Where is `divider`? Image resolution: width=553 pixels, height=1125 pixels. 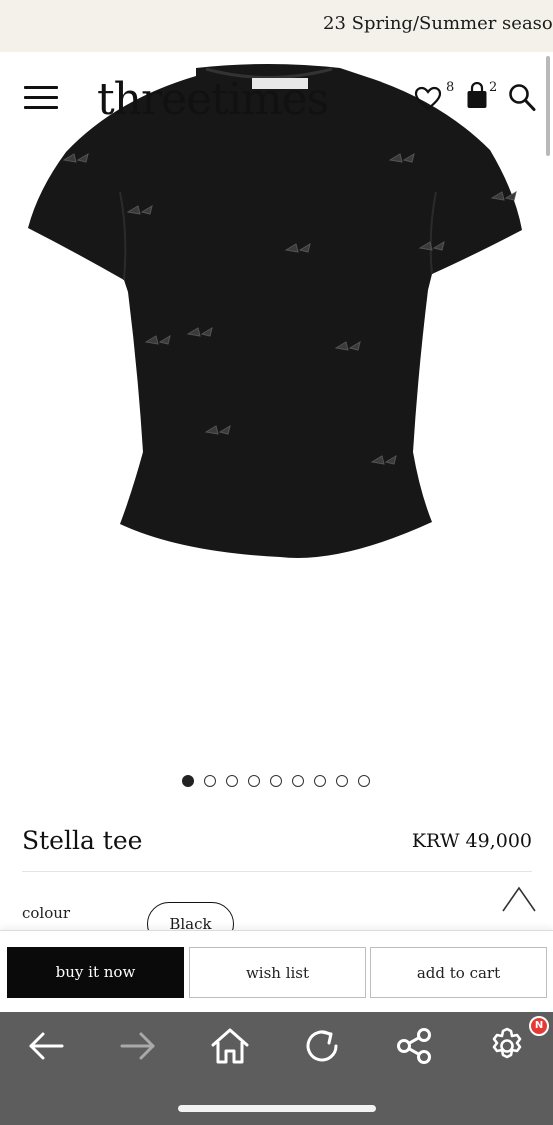
divider is located at coordinates (277, 871).